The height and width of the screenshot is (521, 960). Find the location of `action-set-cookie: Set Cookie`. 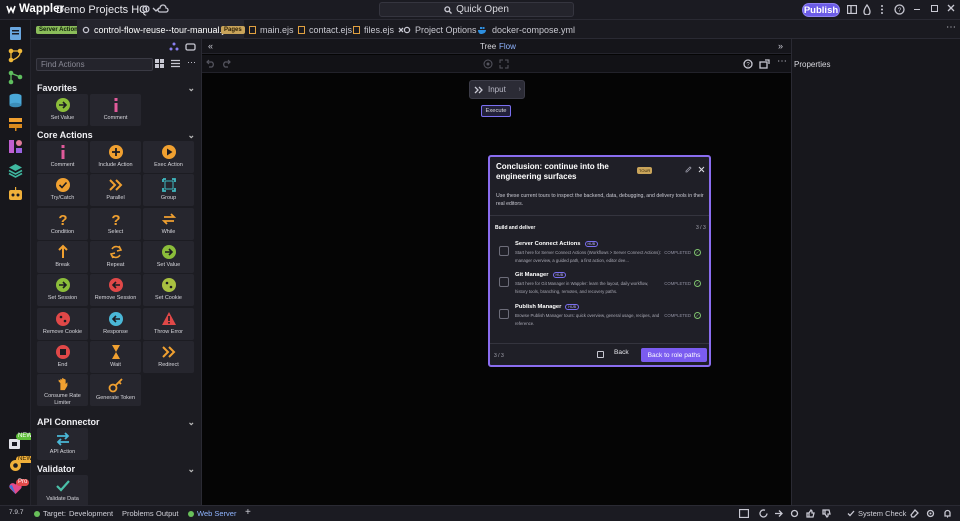

action-set-cookie: Set Cookie is located at coordinates (168, 290).